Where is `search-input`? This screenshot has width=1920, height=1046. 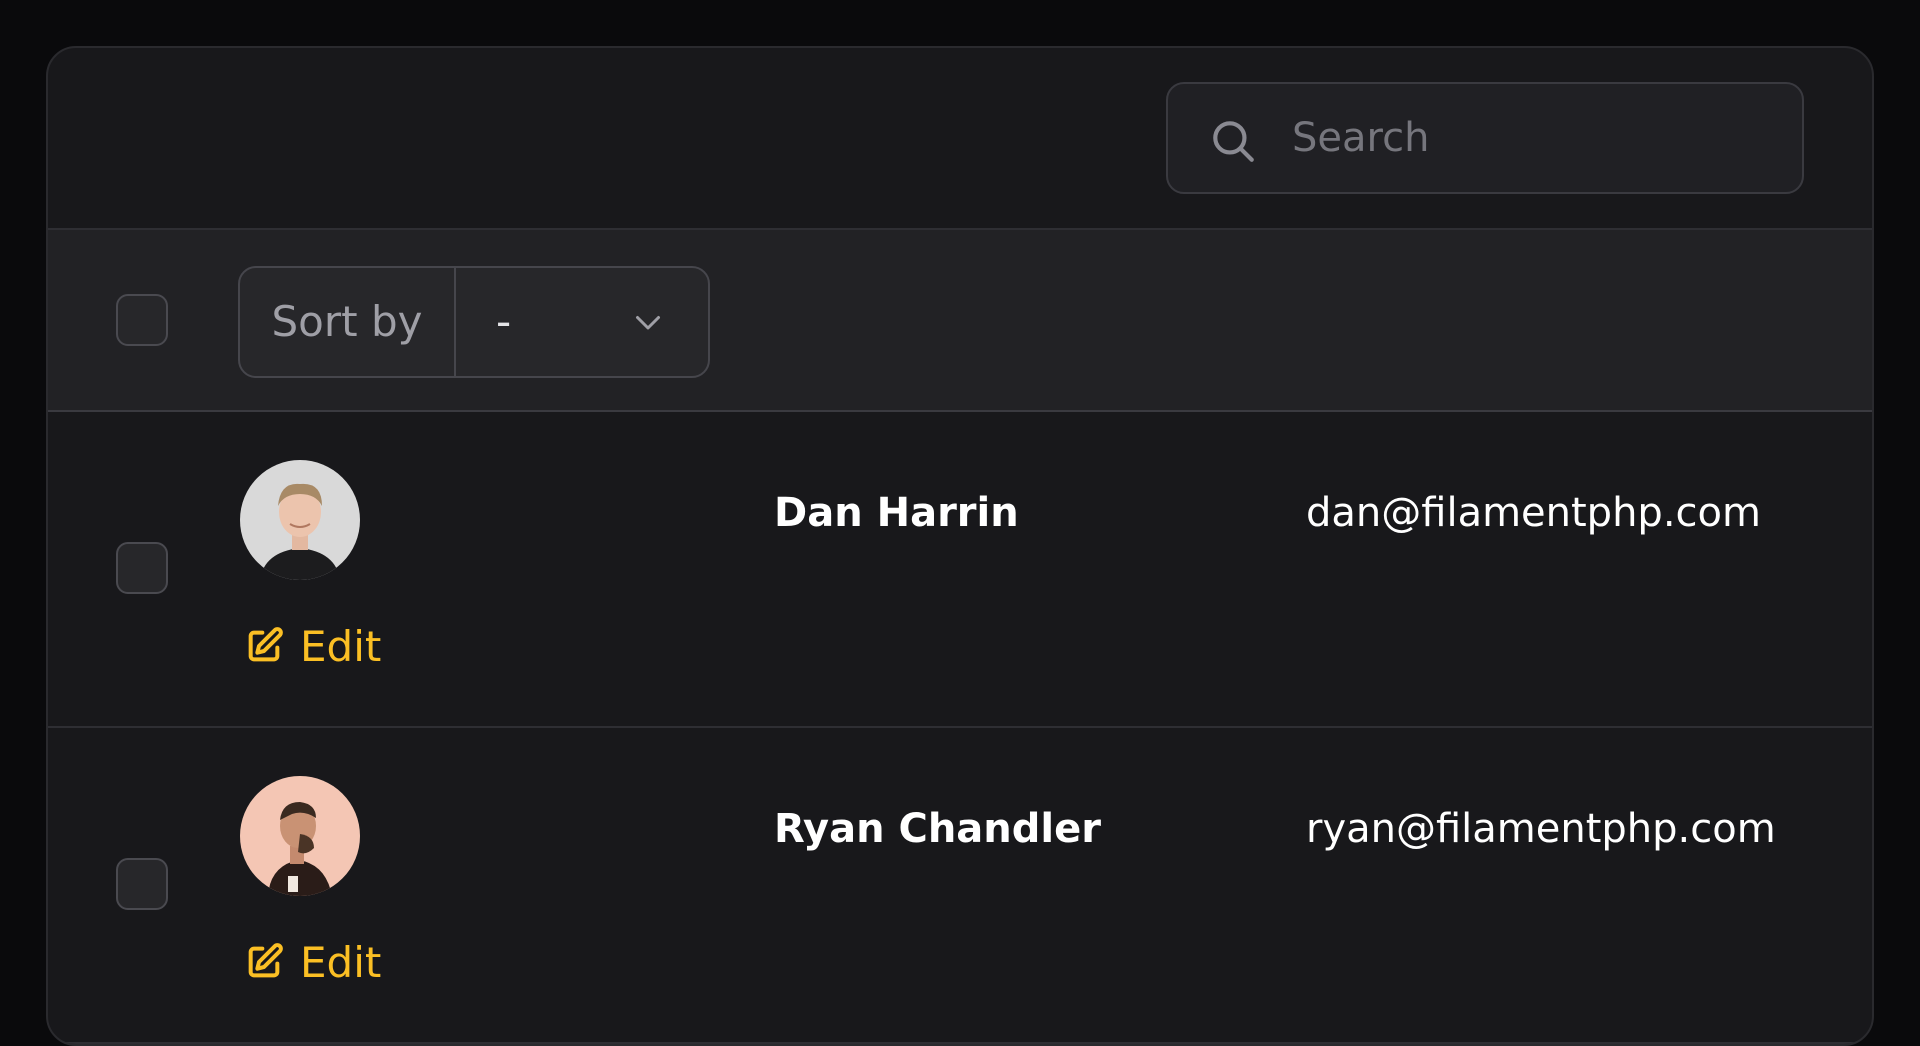
search-input is located at coordinates (1535, 138).